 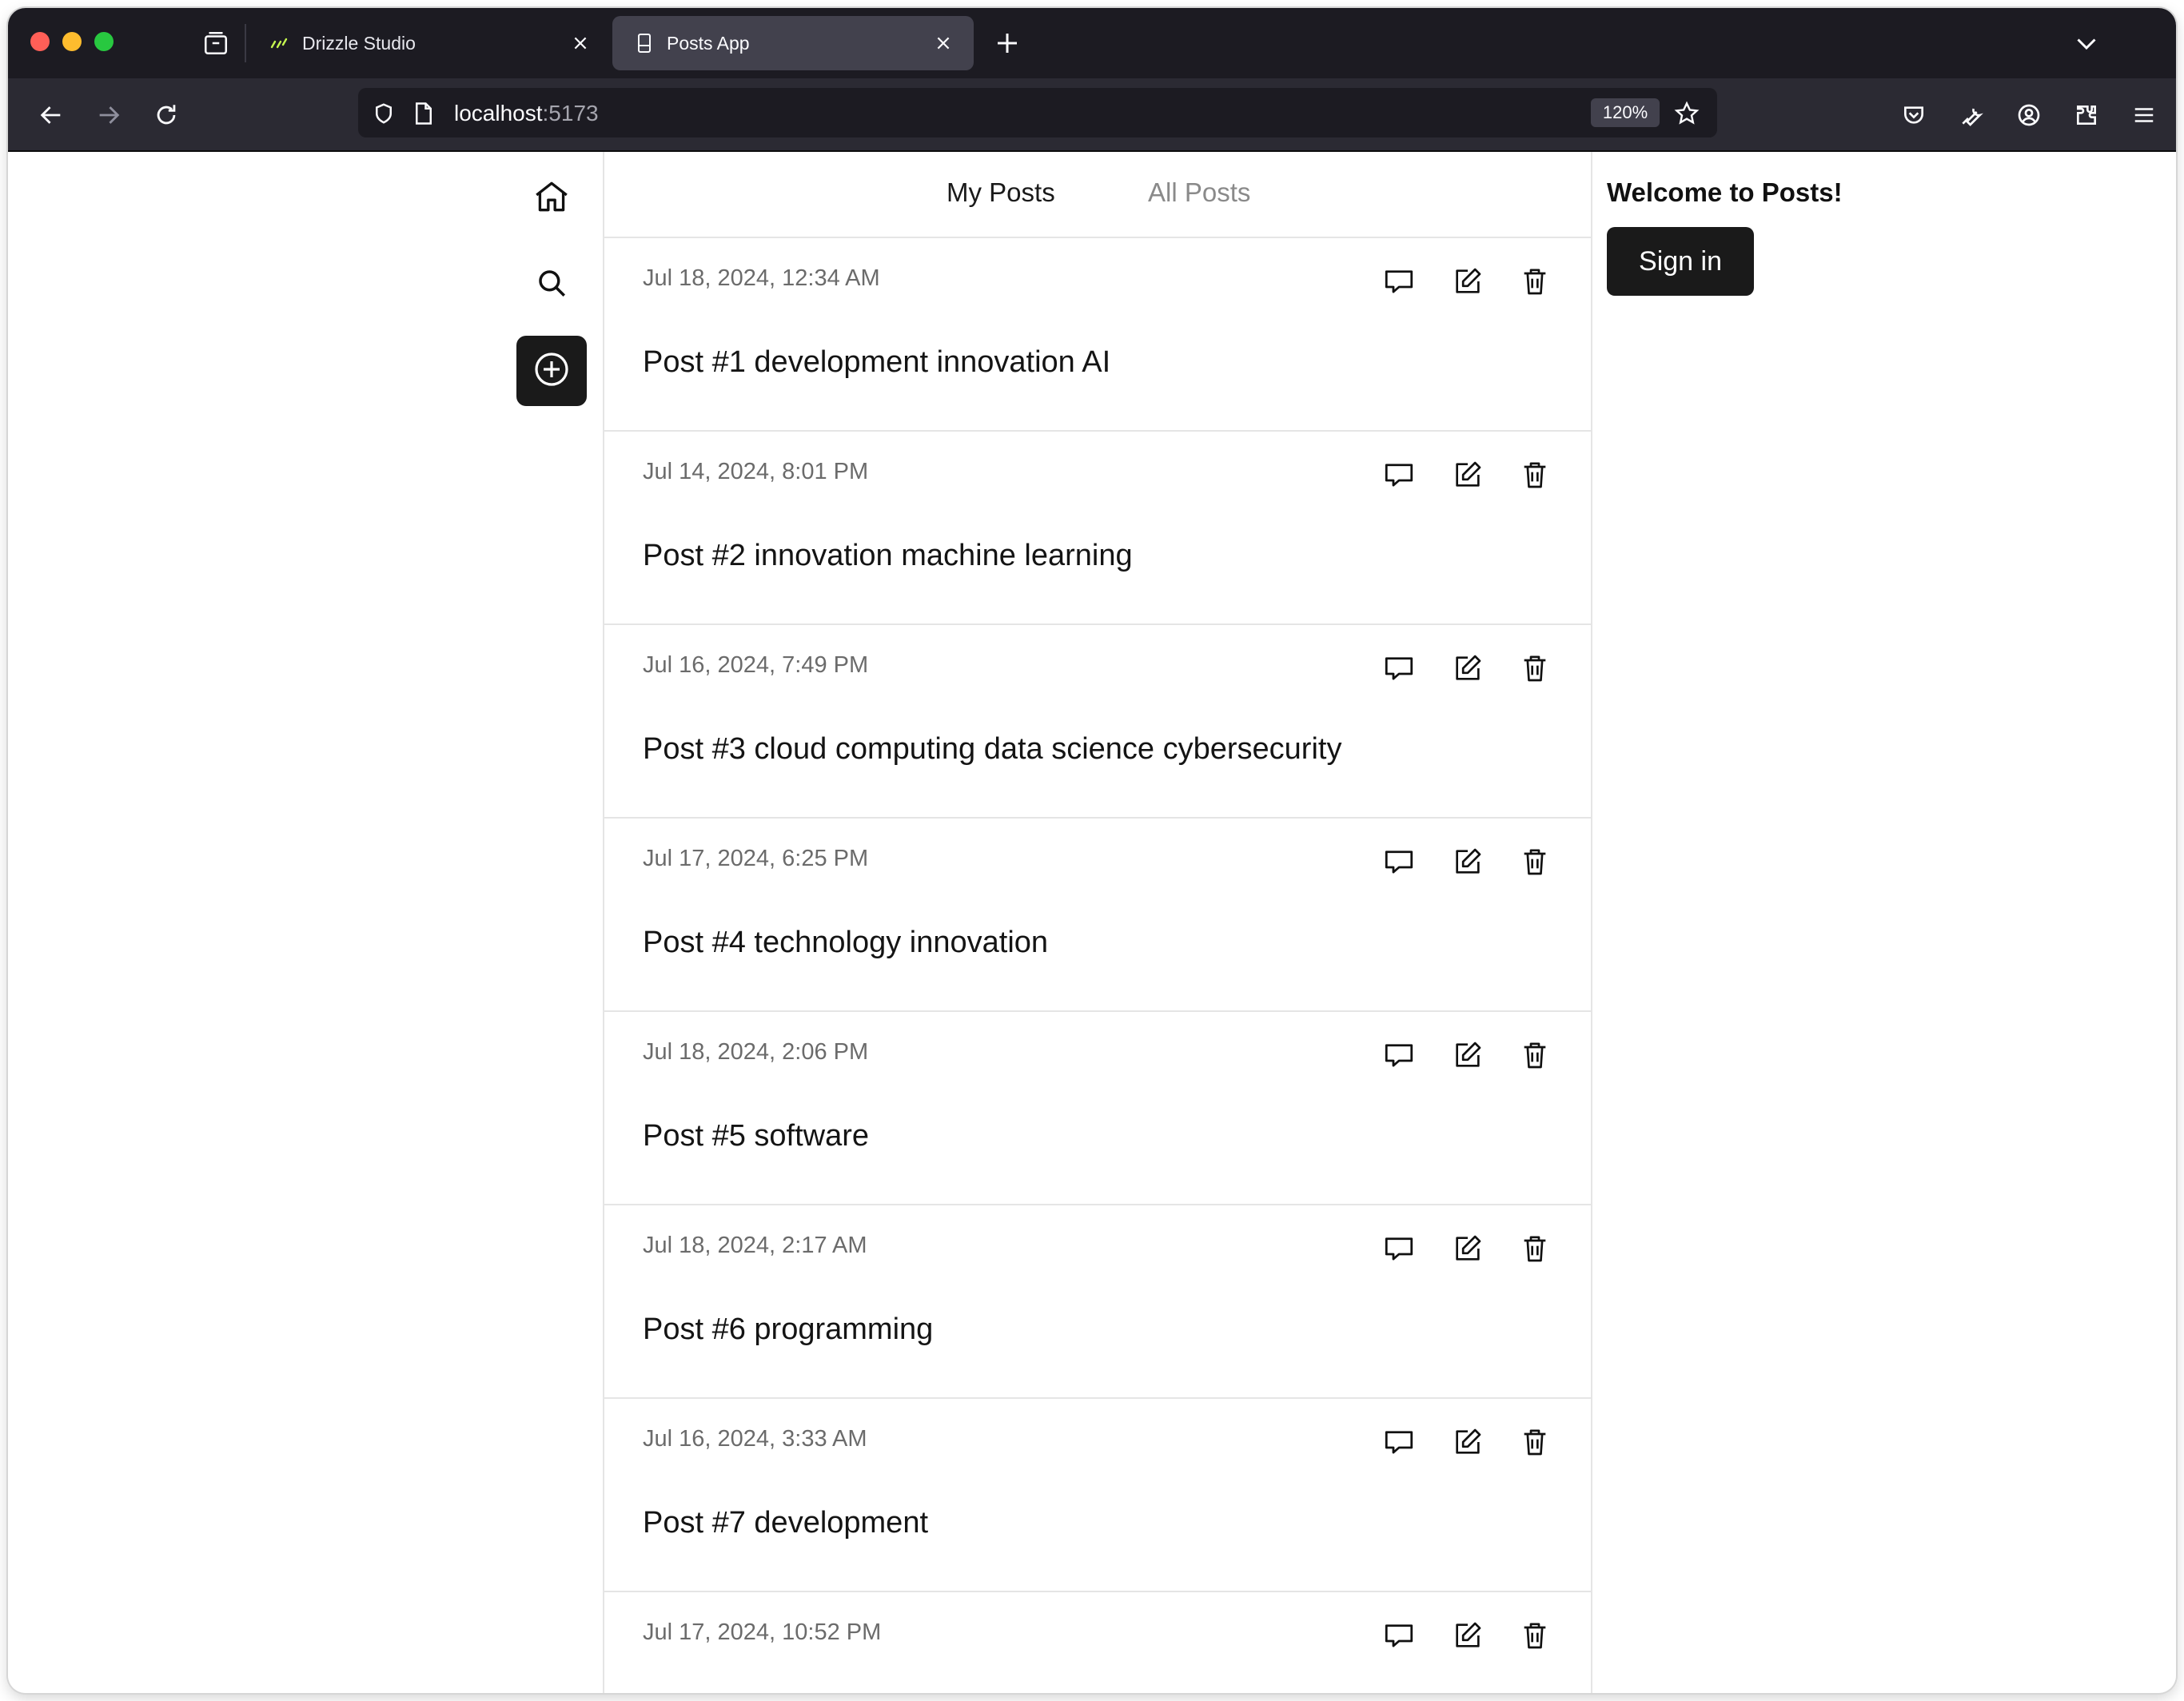 I want to click on post-date: Jul 18, 2024, 2:06 PM, so click(x=756, y=1052).